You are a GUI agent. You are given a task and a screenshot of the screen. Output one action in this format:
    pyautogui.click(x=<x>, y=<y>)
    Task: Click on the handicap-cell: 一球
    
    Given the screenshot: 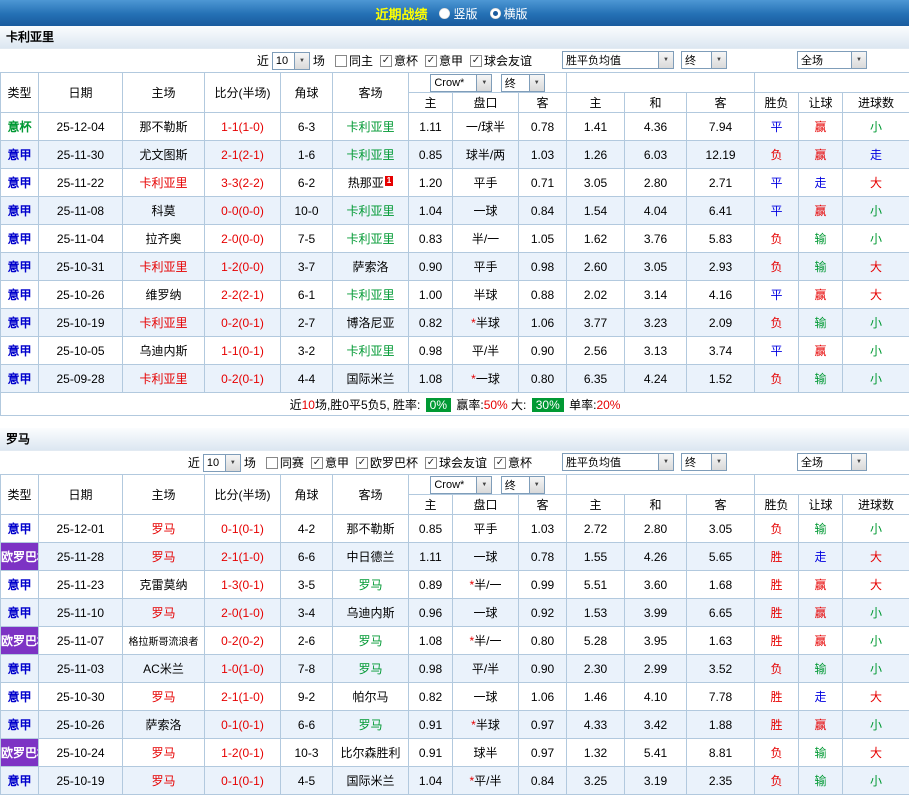 What is the action you would take?
    pyautogui.click(x=486, y=697)
    